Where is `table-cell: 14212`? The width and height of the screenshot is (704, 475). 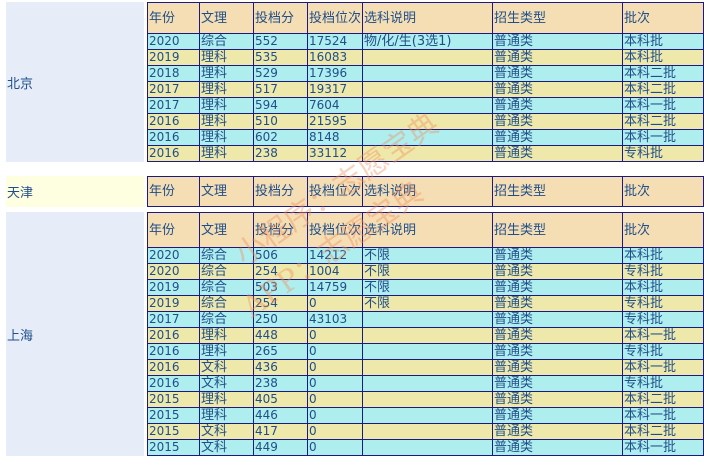 table-cell: 14212 is located at coordinates (335, 255).